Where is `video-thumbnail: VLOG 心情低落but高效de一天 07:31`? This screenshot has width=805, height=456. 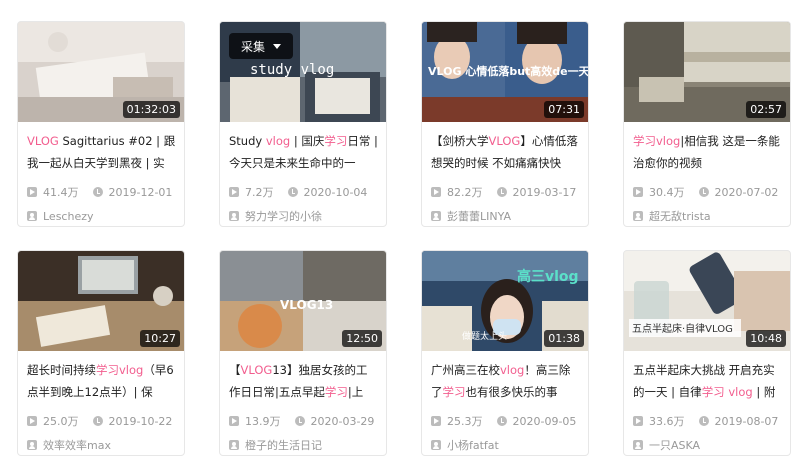
video-thumbnail: VLOG 心情低落but高效de一天 07:31 is located at coordinates (505, 72).